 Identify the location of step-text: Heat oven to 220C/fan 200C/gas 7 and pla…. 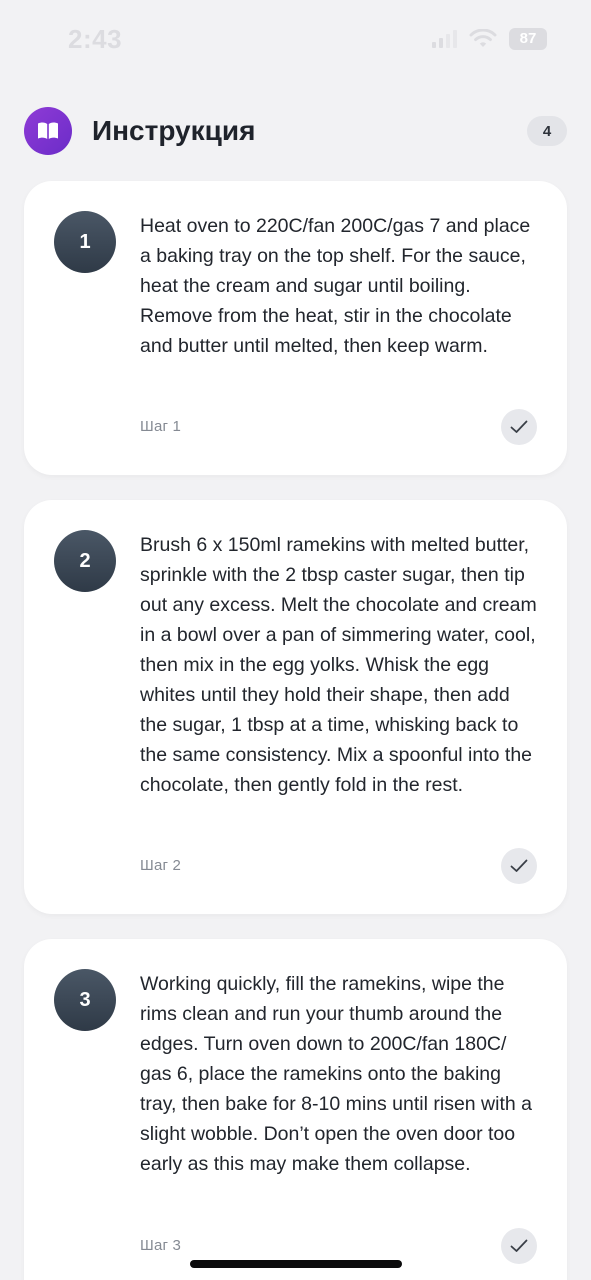
(335, 286).